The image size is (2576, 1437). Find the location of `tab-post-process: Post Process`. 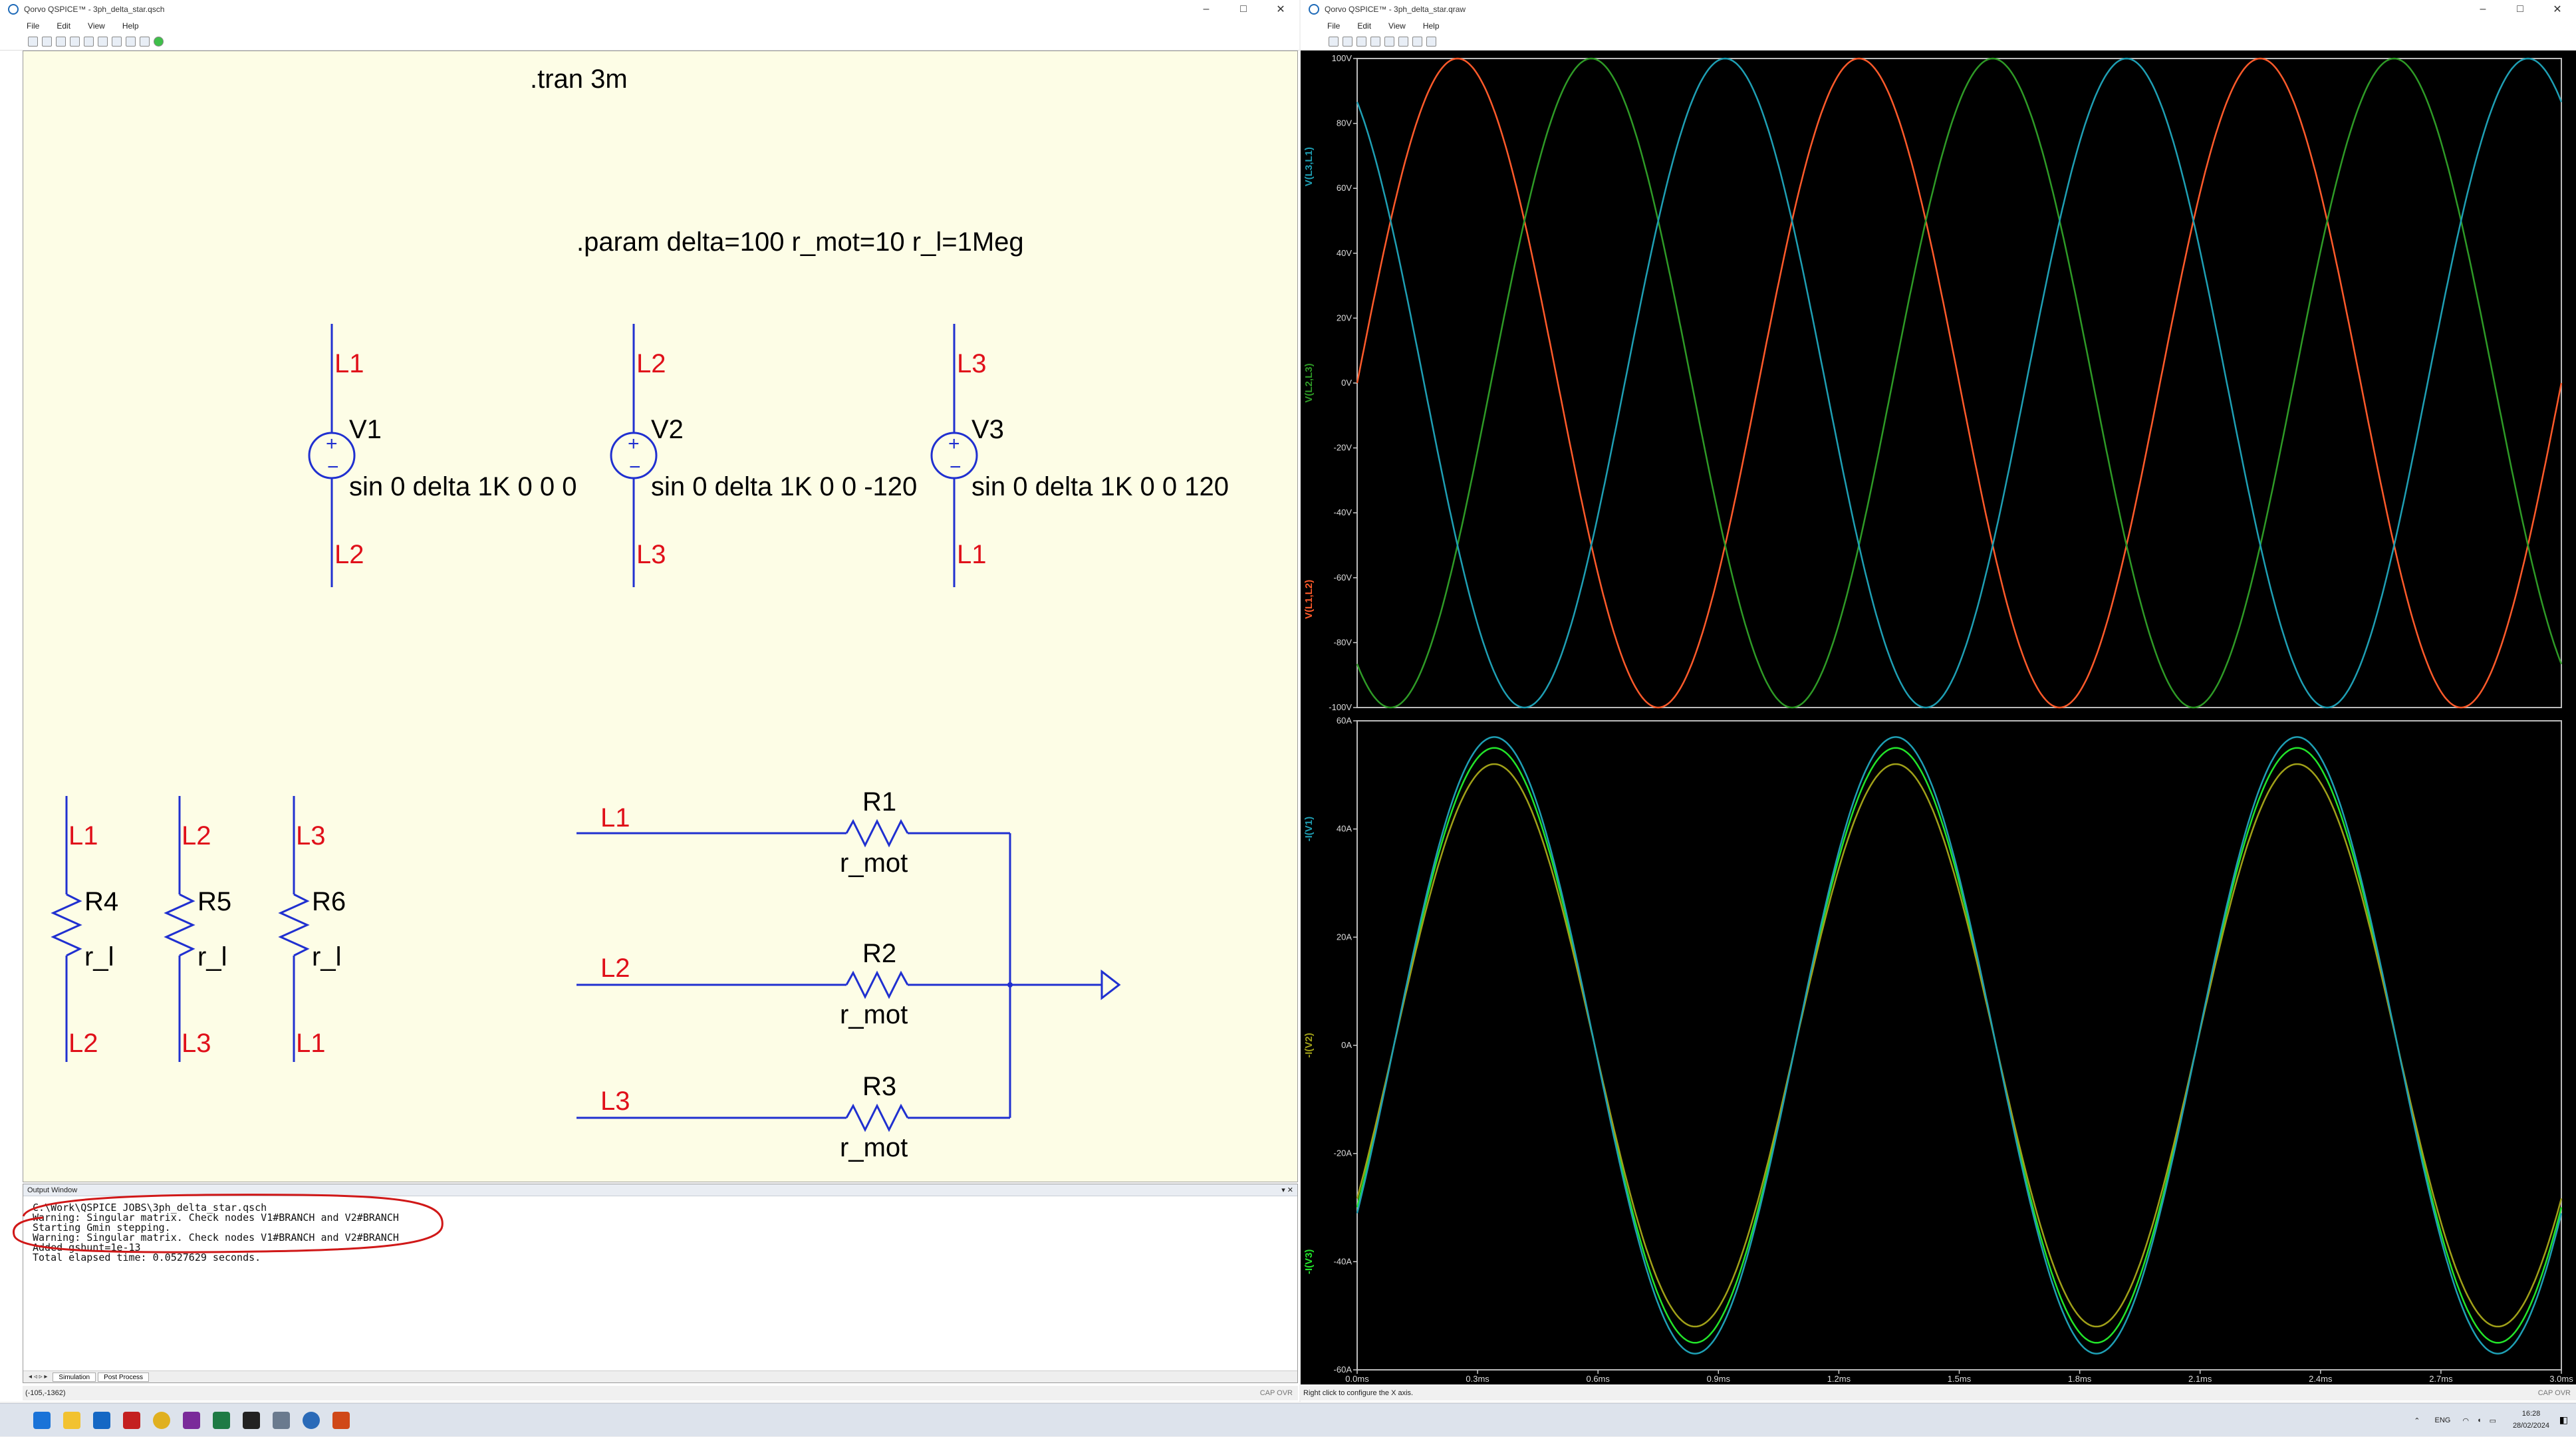

tab-post-process: Post Process is located at coordinates (124, 1377).